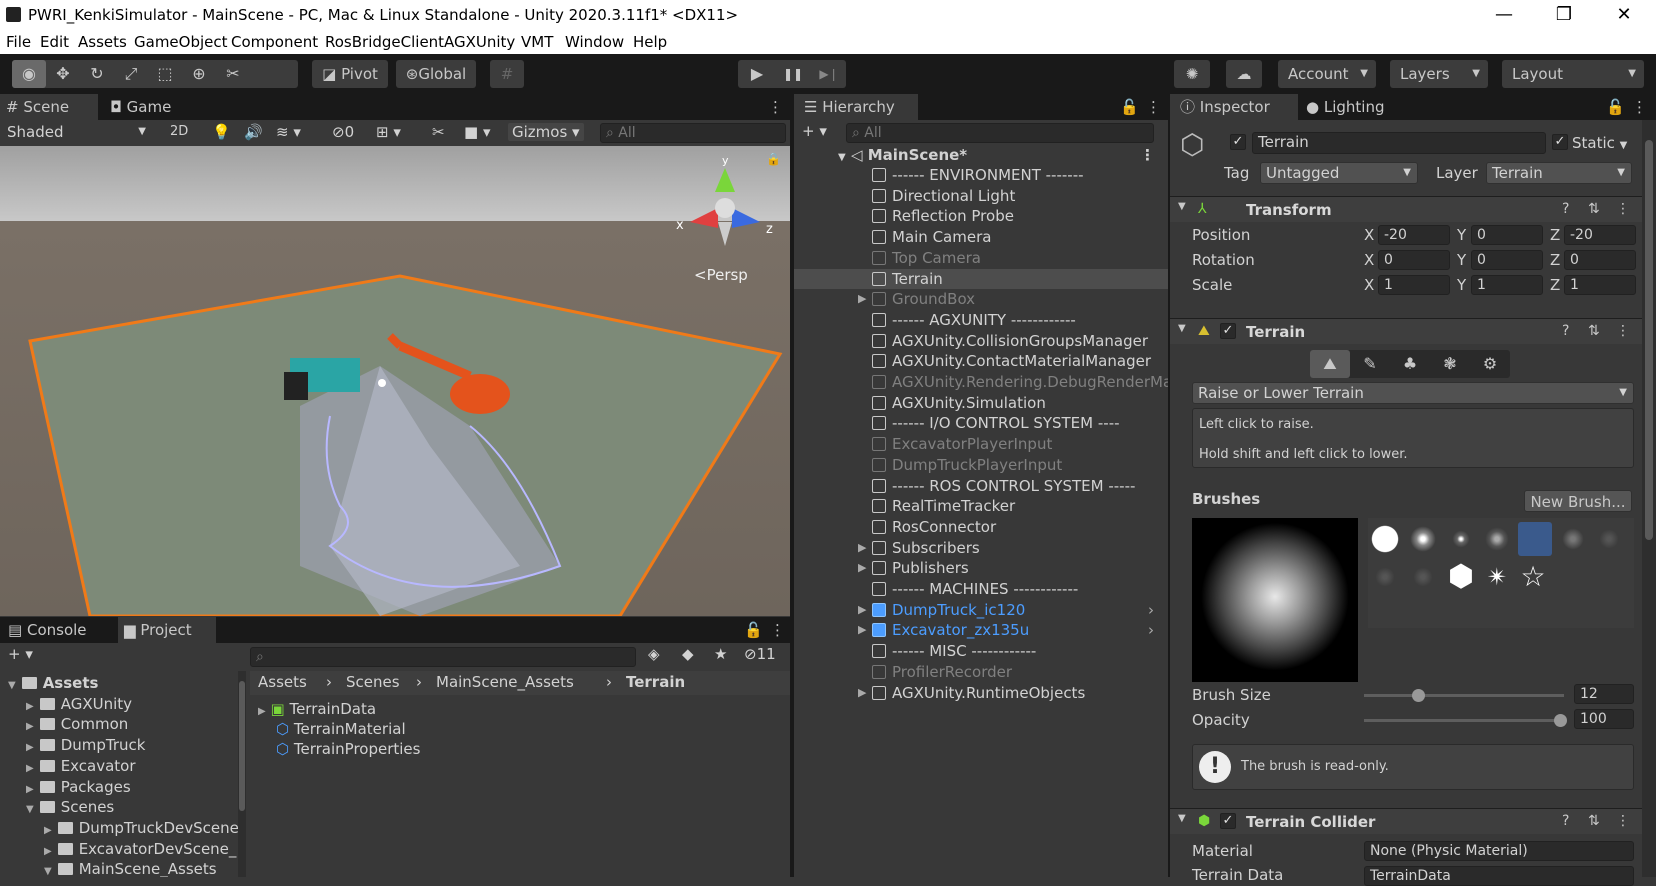 This screenshot has width=1656, height=886. What do you see at coordinates (981, 693) in the screenshot?
I see `hierarchy-item: ▶ AGXUnity.RuntimeObjects` at bounding box center [981, 693].